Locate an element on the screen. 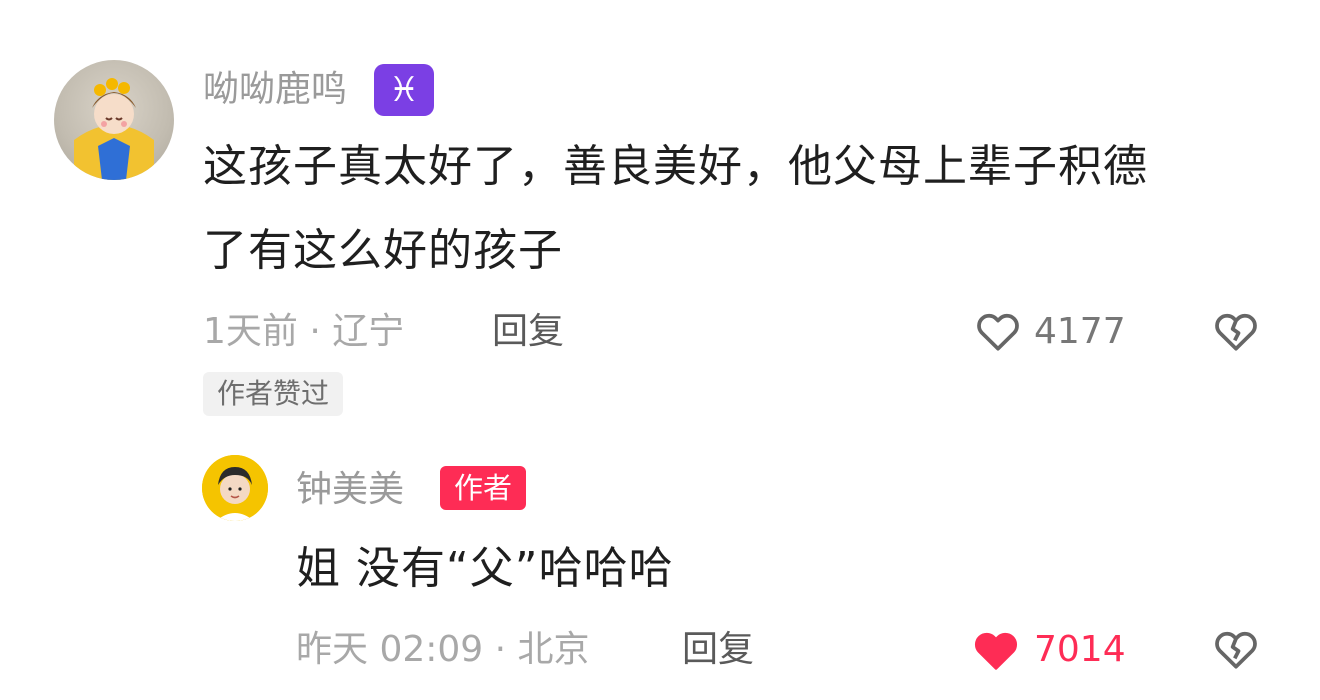 The image size is (1320, 700). reply-like-button is located at coordinates (996, 650).